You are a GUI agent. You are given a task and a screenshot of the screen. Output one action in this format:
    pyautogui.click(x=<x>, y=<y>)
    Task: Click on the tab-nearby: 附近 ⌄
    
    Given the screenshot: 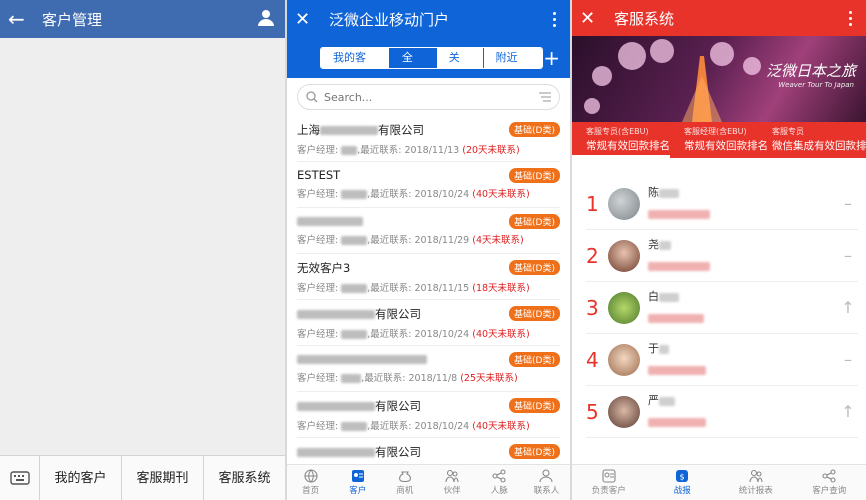 What is the action you would take?
    pyautogui.click(x=513, y=58)
    